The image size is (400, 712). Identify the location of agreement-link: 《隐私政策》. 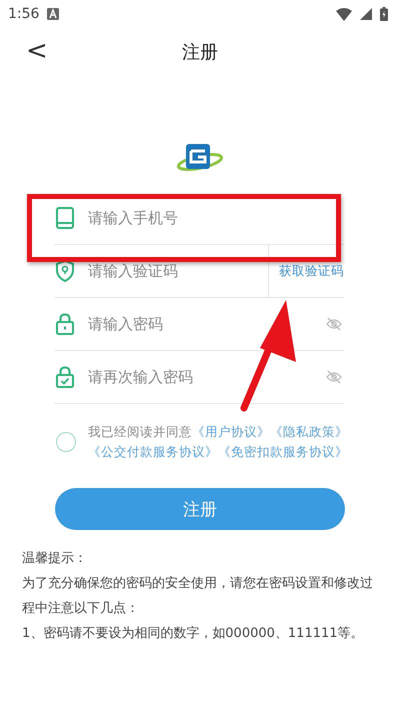
(309, 431).